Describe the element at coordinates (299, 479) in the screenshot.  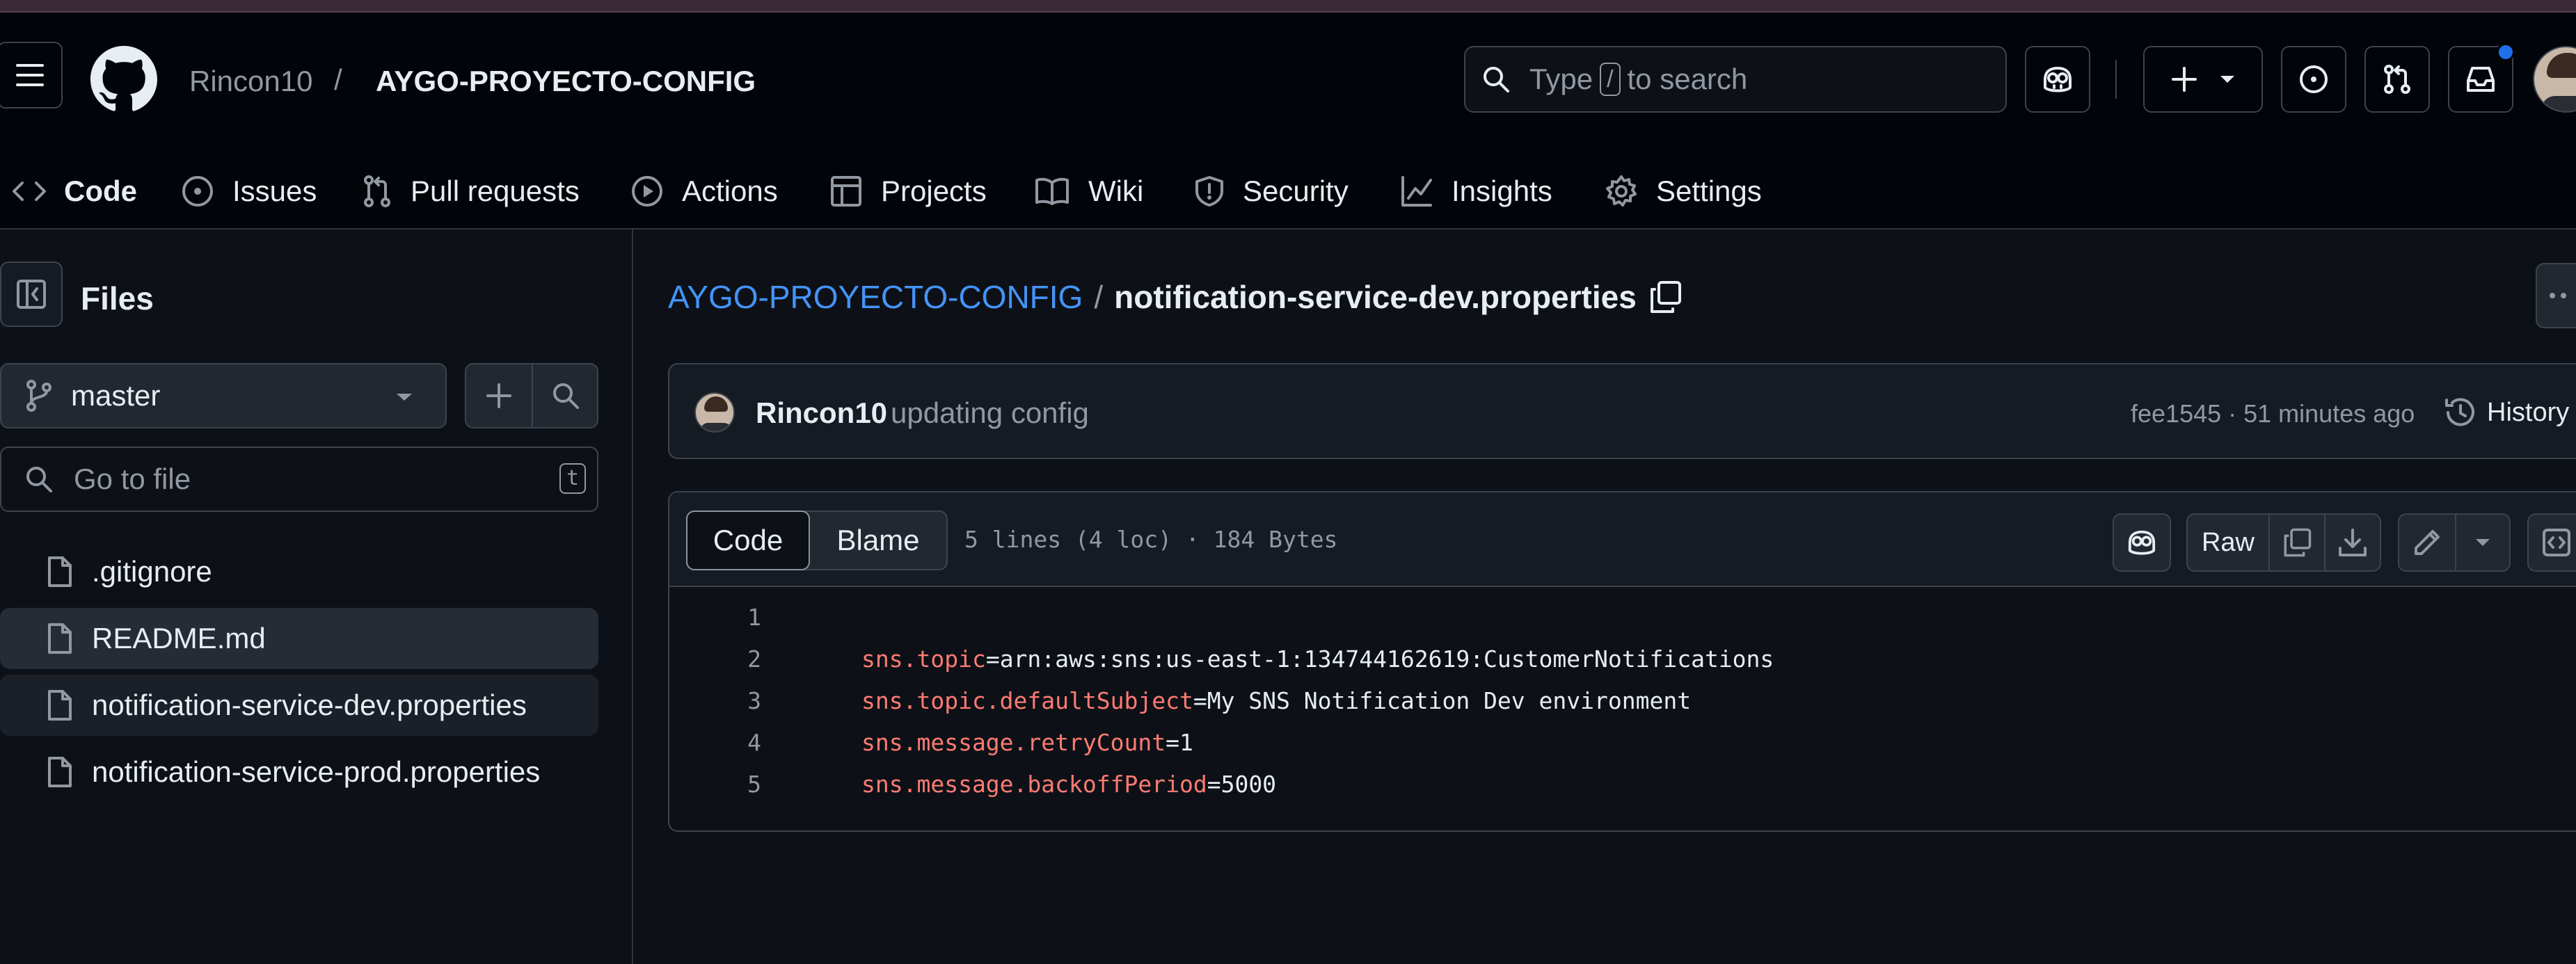
I see `go-to-file-input: Go to file t` at that location.